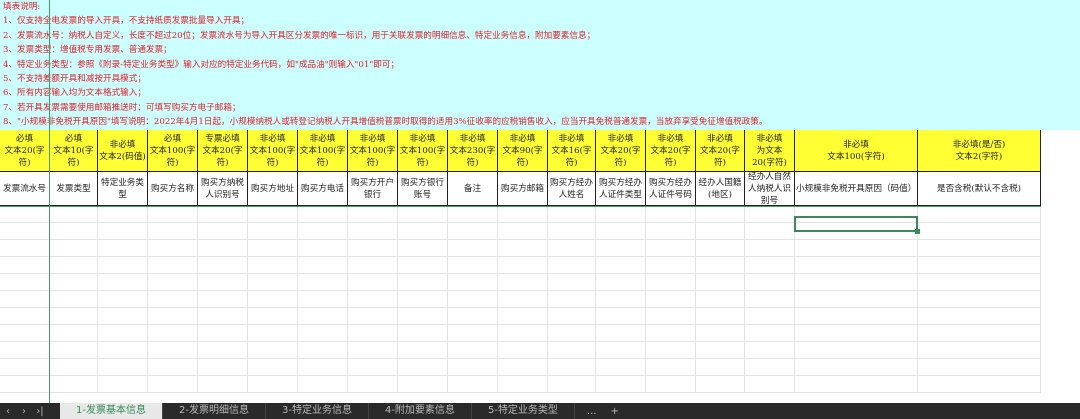 The width and height of the screenshot is (1080, 419). What do you see at coordinates (523, 189) in the screenshot?
I see `column-field: 购买方邮箱` at bounding box center [523, 189].